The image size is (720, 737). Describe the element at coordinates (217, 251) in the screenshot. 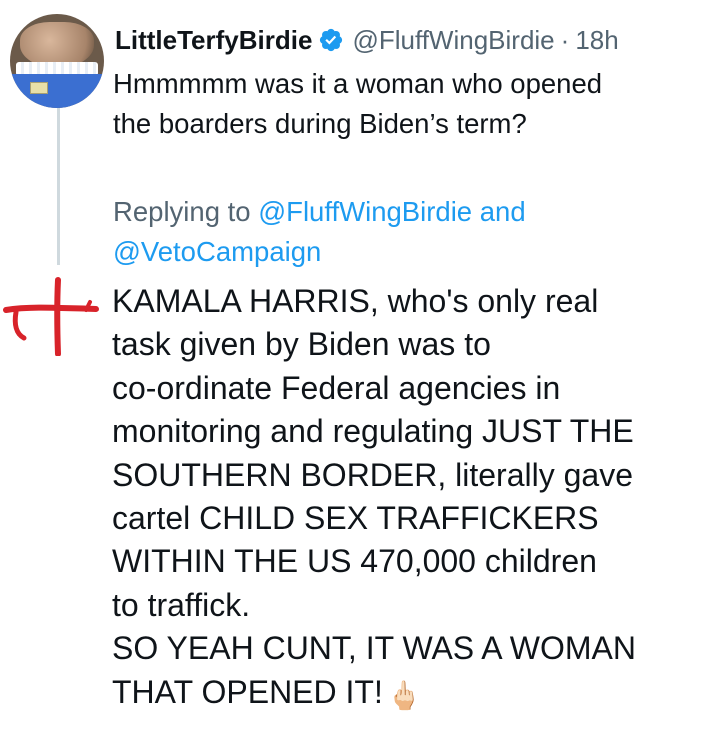

I see `mention-link: @VetoCampaign` at that location.